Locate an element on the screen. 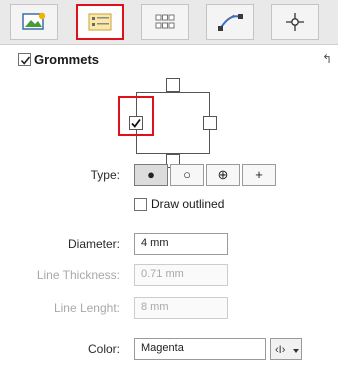  tab-image-settings is located at coordinates (34, 22).